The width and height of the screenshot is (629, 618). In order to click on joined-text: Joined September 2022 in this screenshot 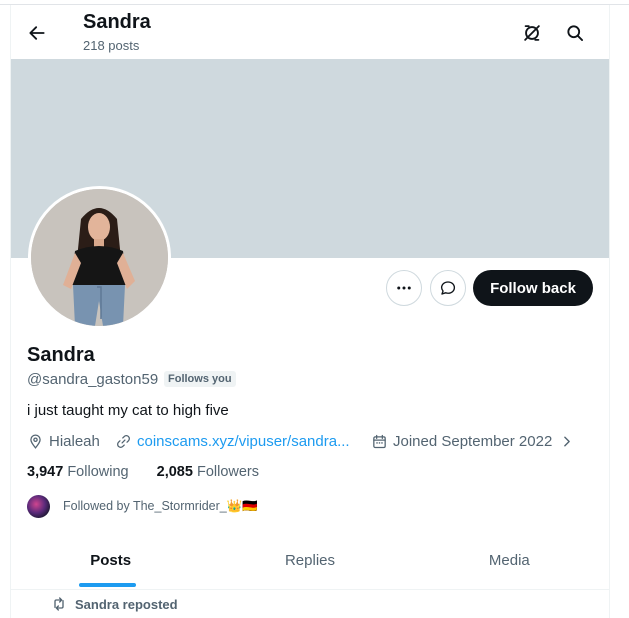, I will do `click(473, 441)`.